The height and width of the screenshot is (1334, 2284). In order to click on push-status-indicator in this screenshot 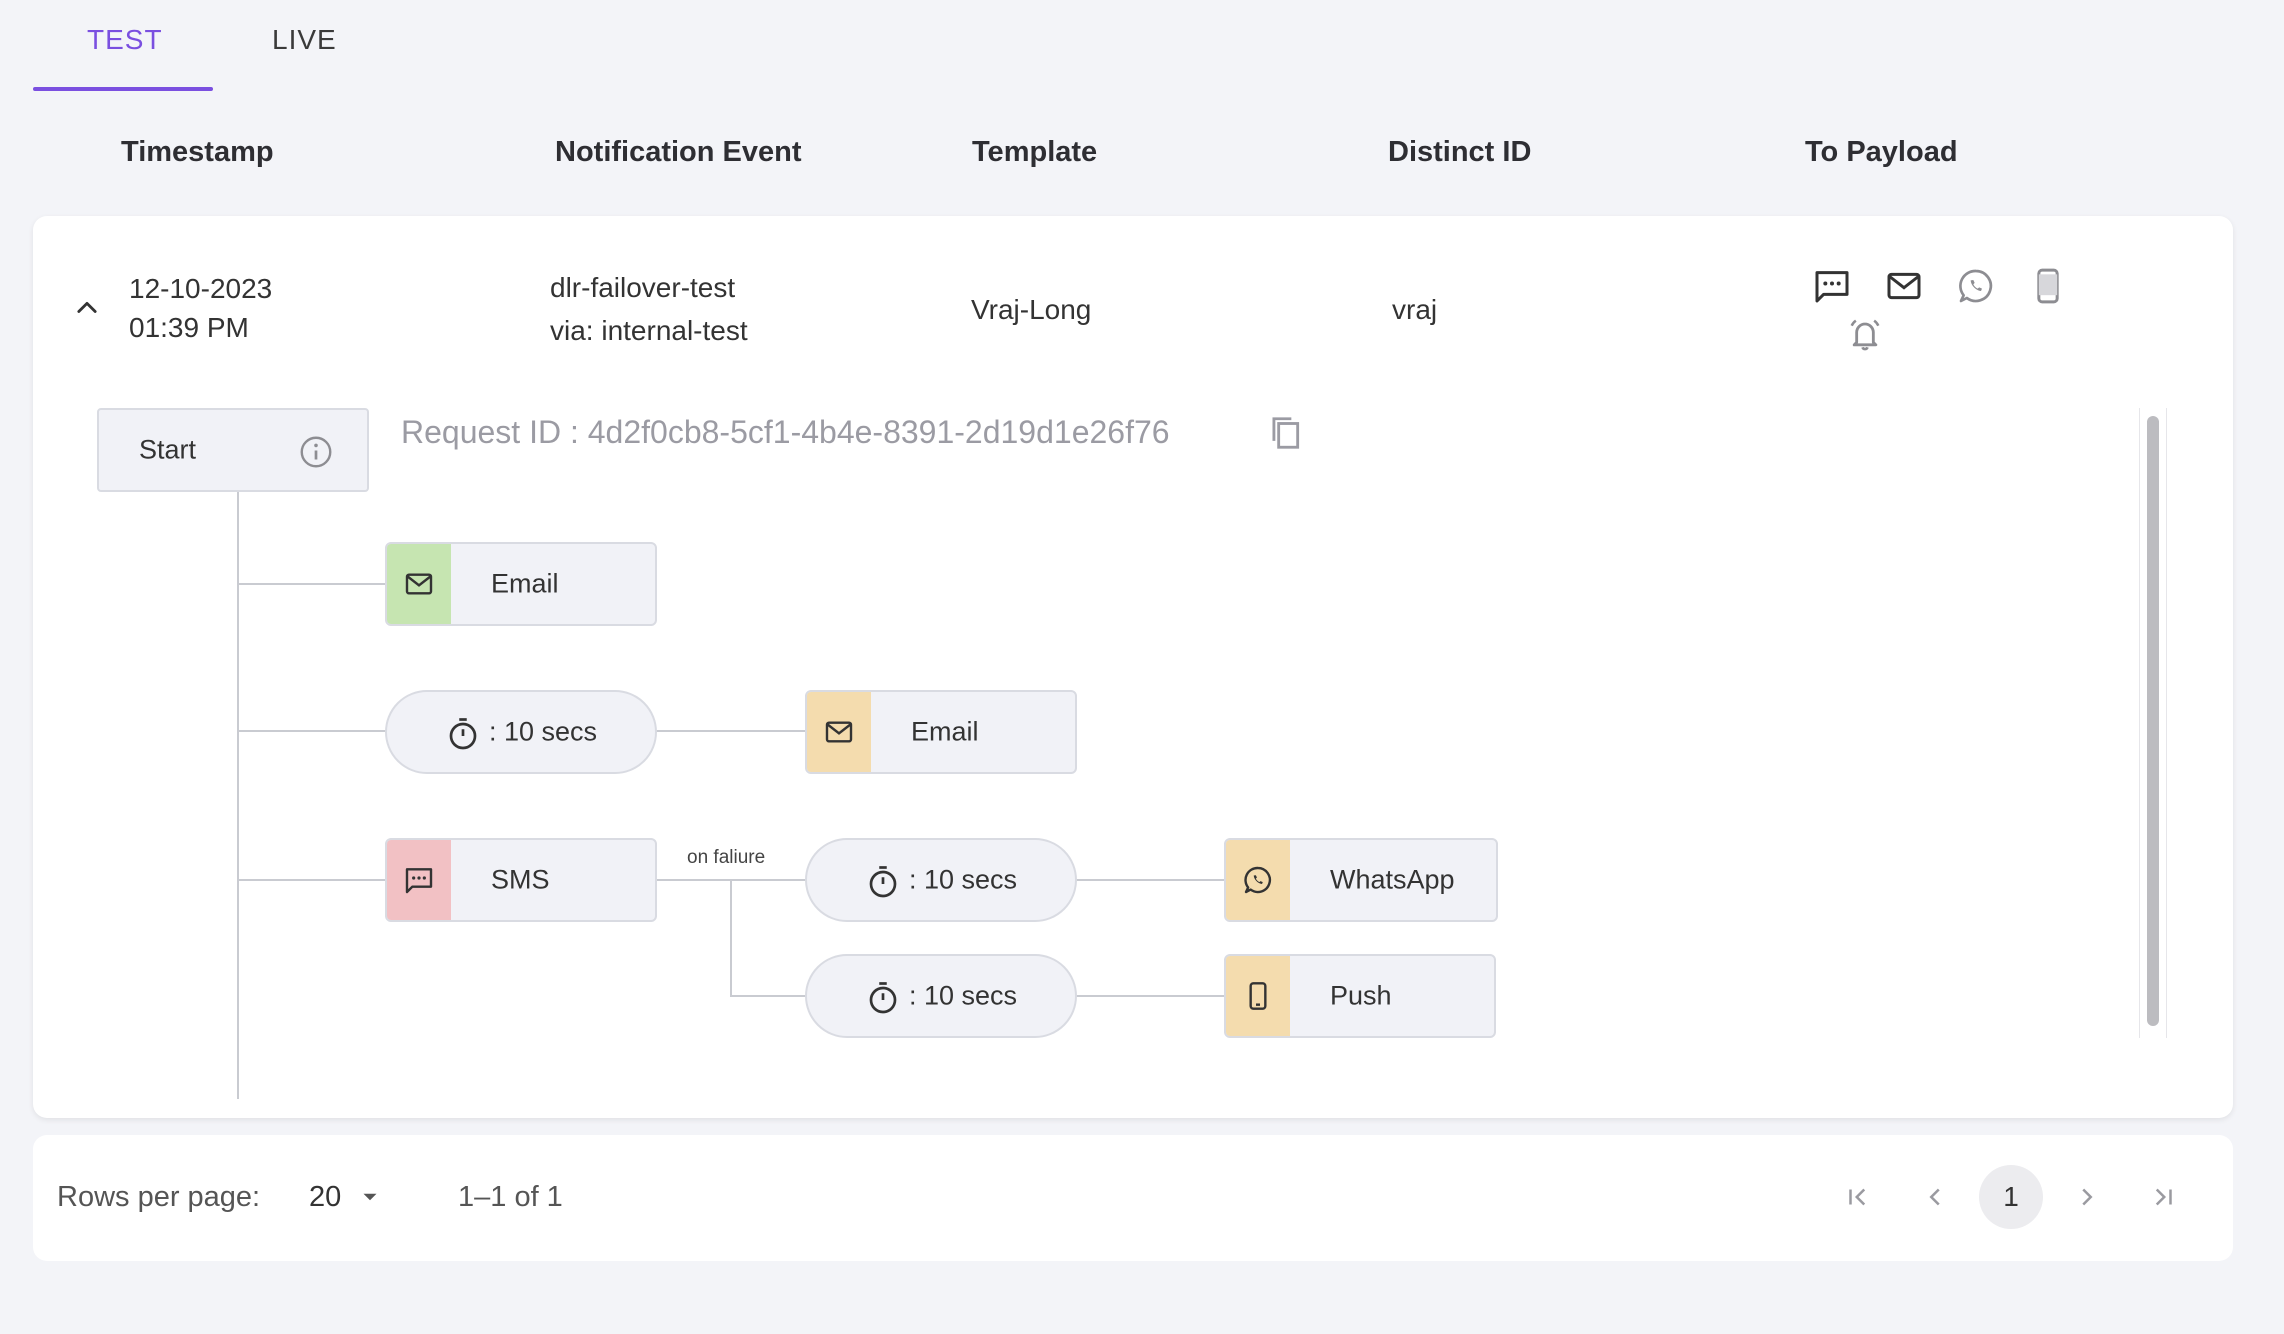, I will do `click(1258, 996)`.